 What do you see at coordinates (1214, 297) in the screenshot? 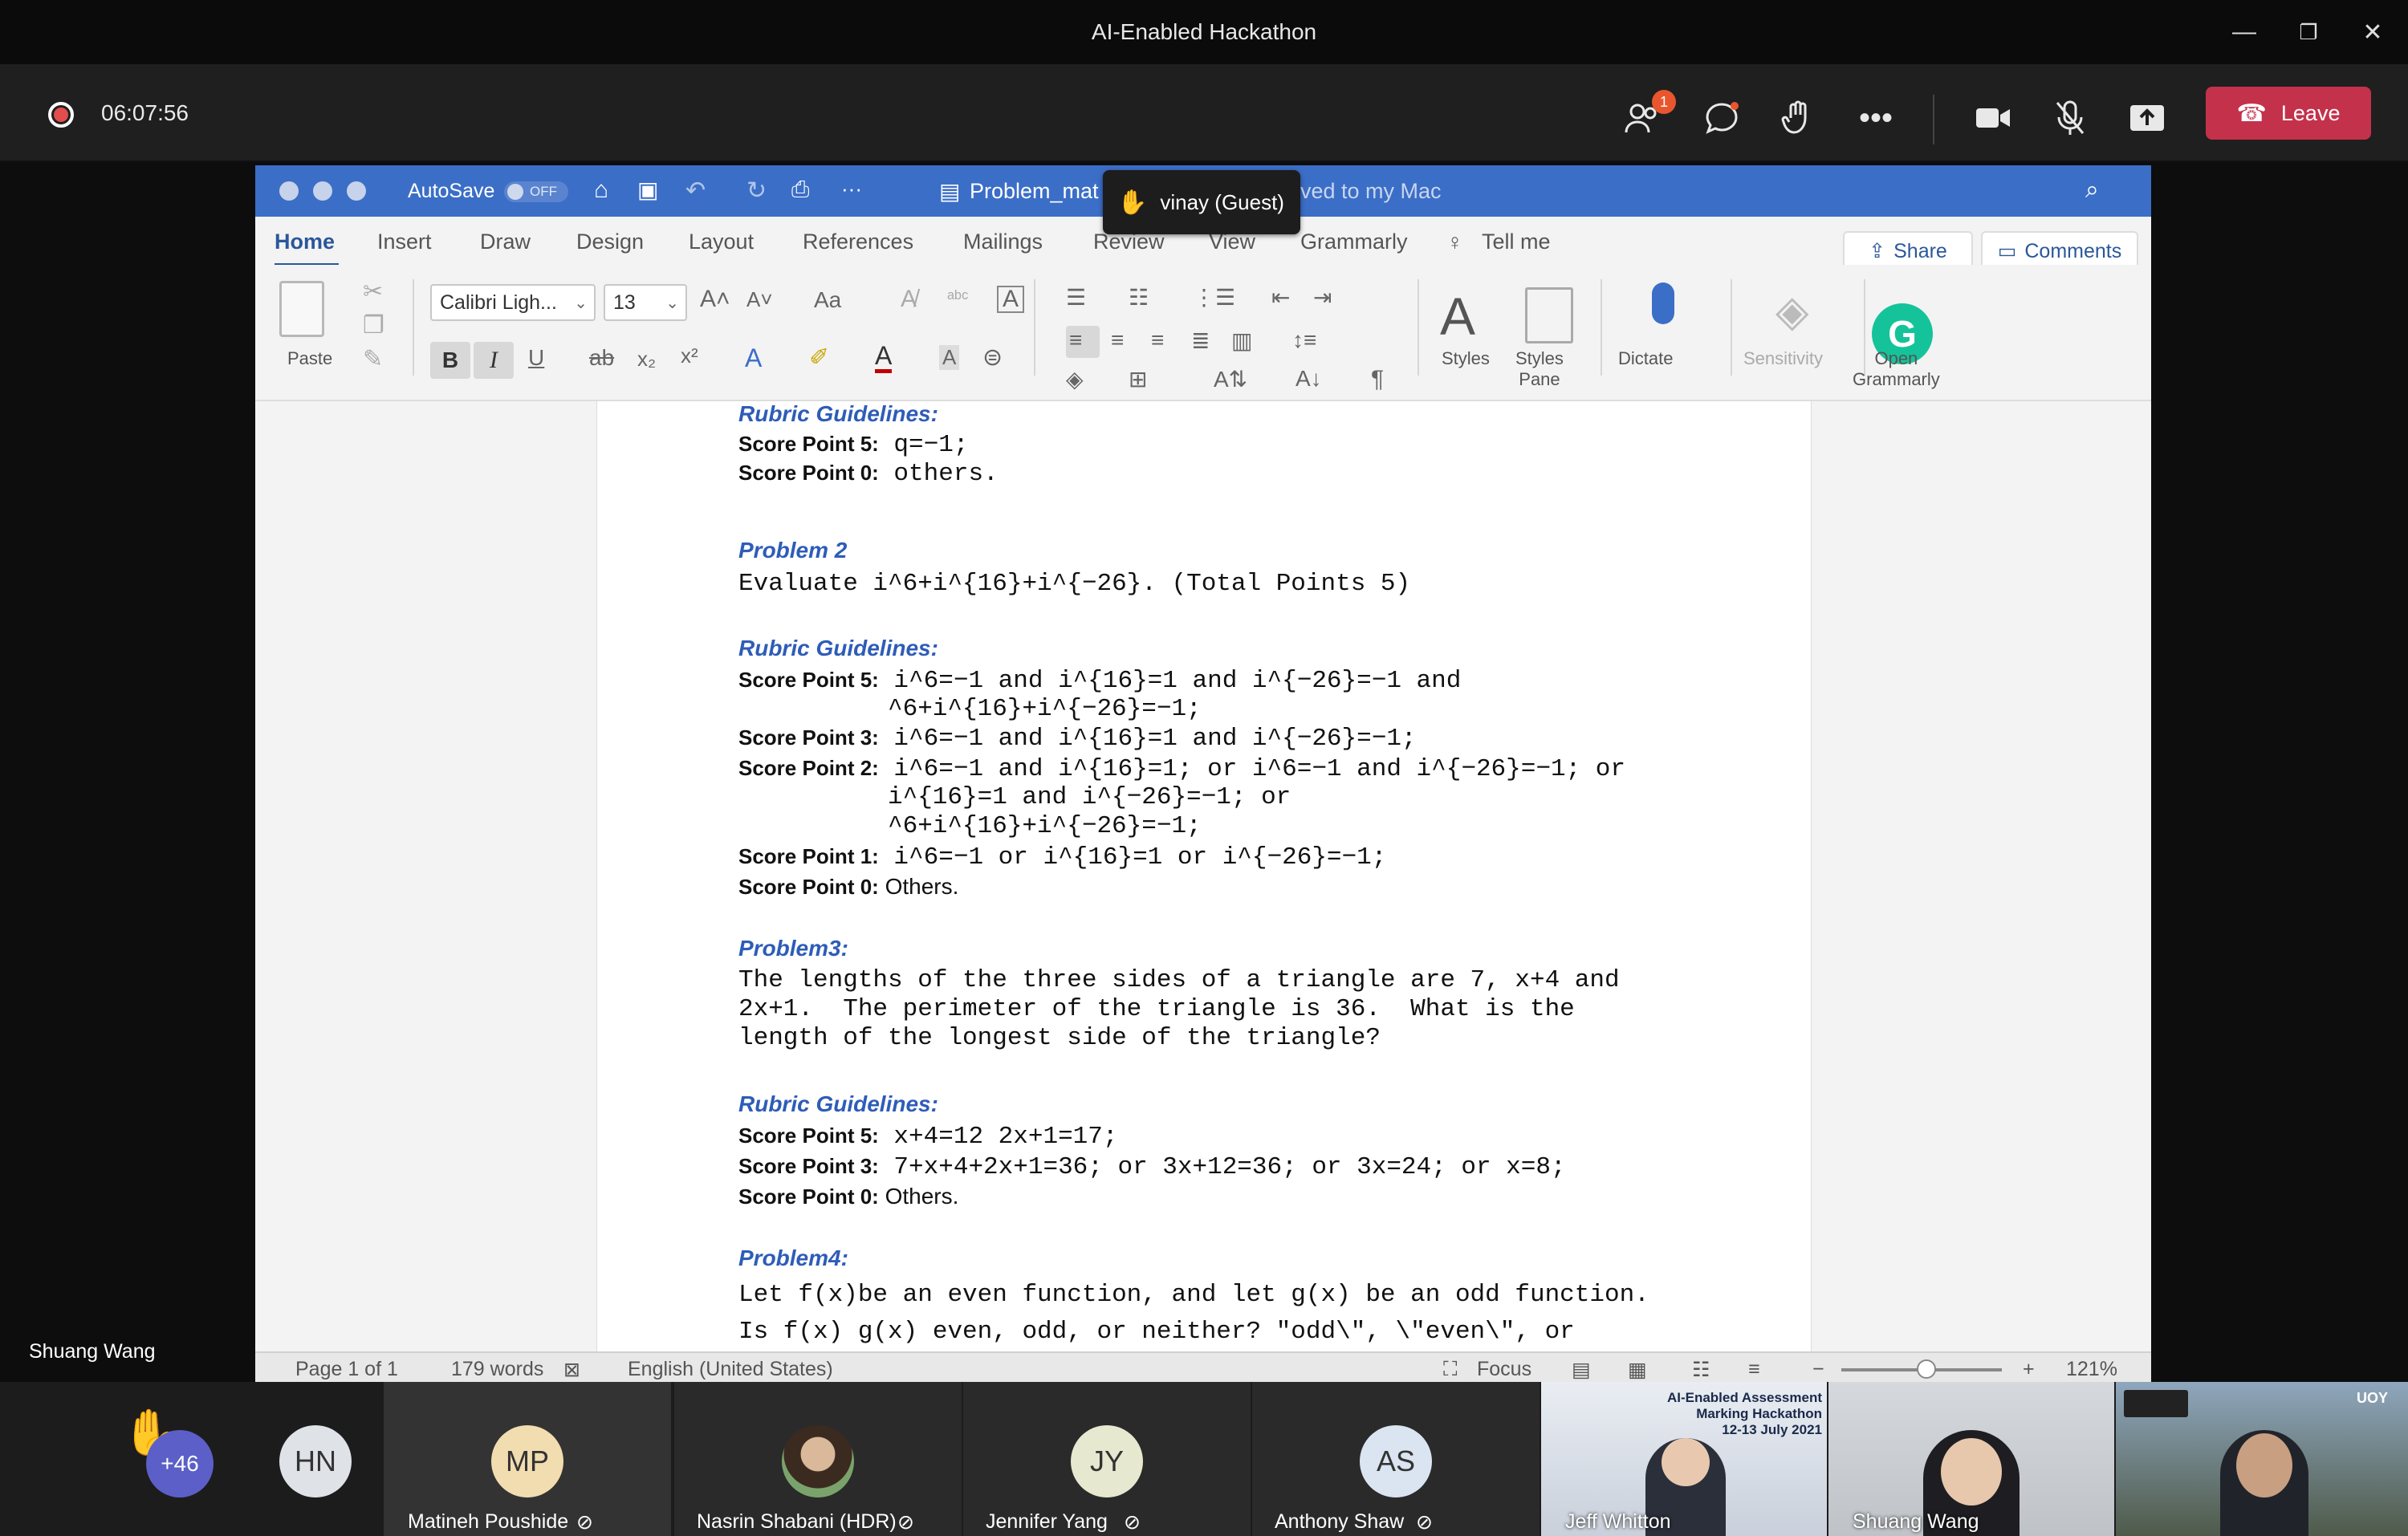
I see `multilevel-list-icon: ⋮☰` at bounding box center [1214, 297].